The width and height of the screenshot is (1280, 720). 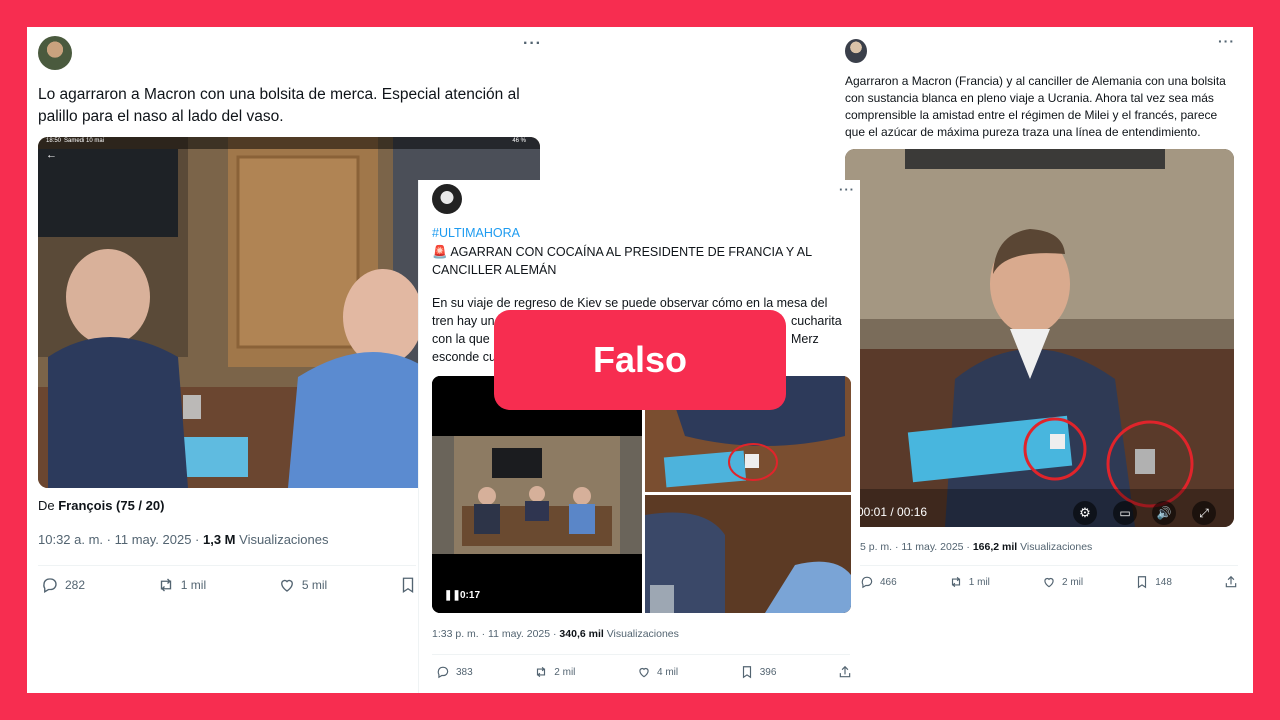 What do you see at coordinates (229, 585) in the screenshot?
I see `tweet-actions: 282 1 mil 5 mil` at bounding box center [229, 585].